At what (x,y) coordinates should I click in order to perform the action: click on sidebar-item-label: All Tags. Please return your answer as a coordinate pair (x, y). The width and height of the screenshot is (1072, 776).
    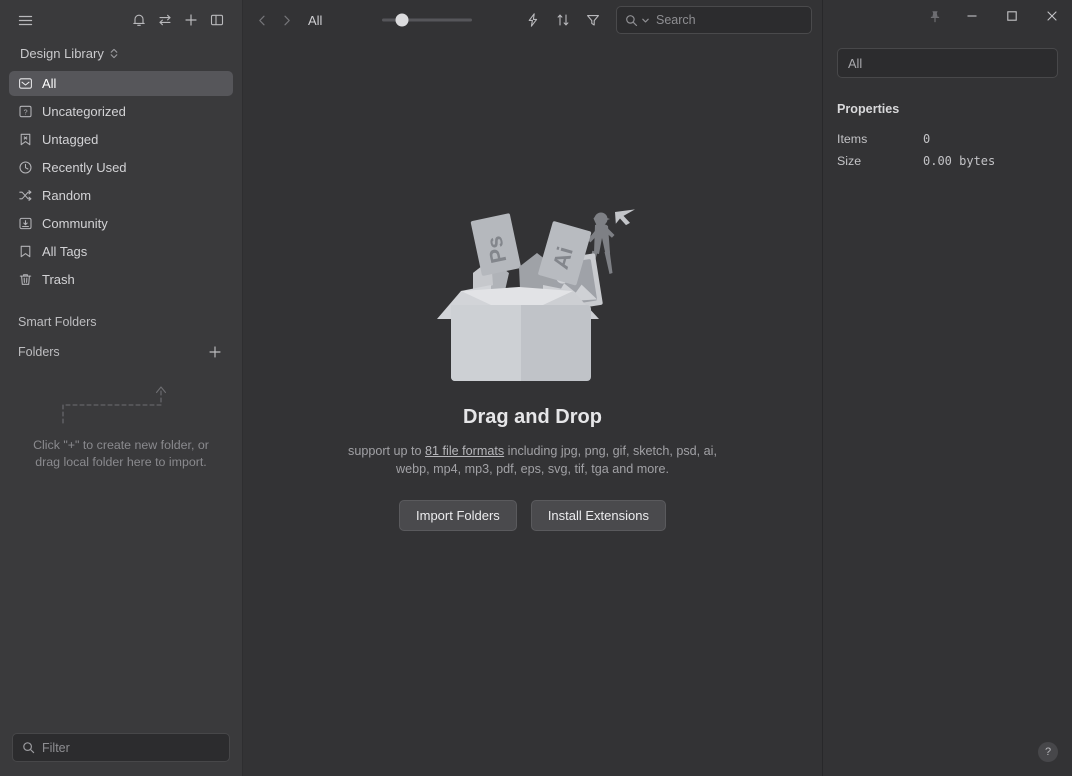
    Looking at the image, I should click on (65, 251).